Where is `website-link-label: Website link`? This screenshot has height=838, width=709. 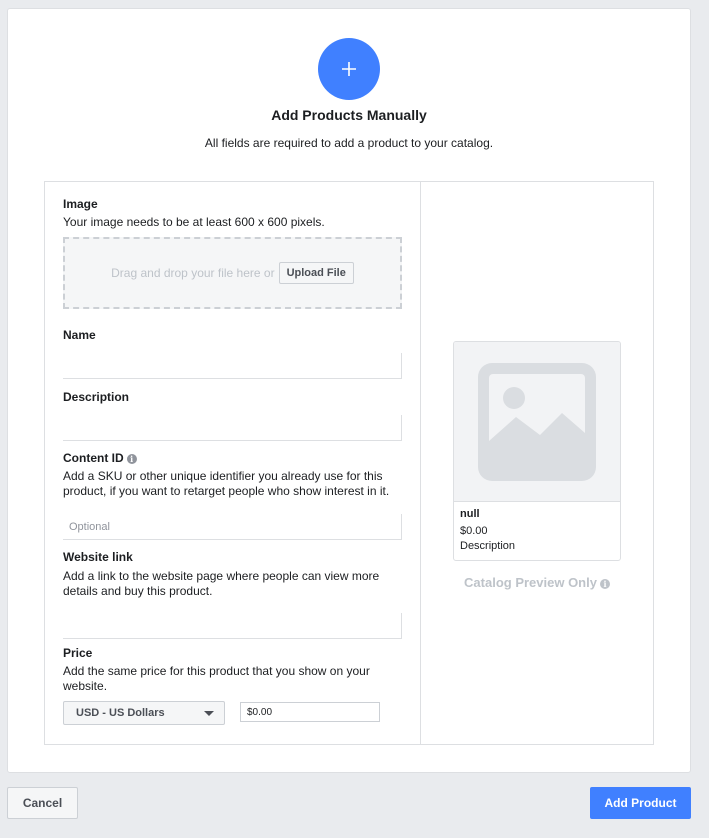 website-link-label: Website link is located at coordinates (98, 557).